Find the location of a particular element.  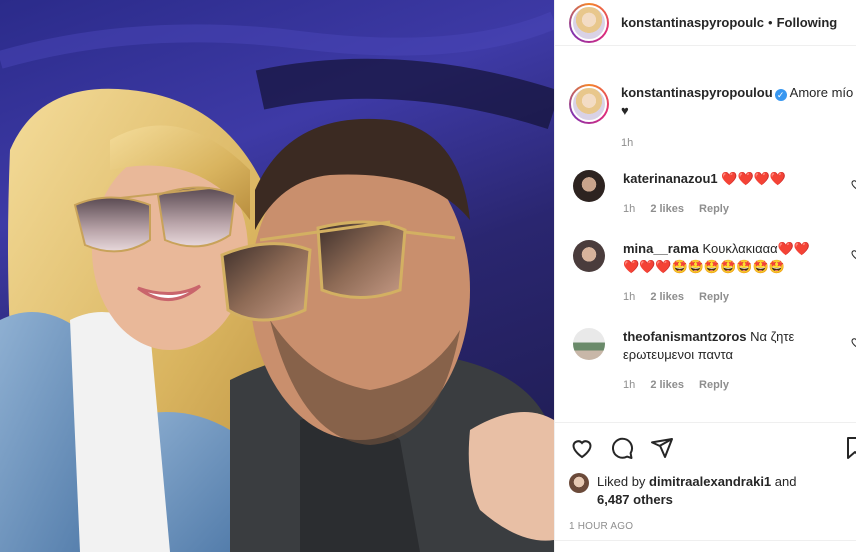

comment-username: katerinanazou1 is located at coordinates (670, 178).